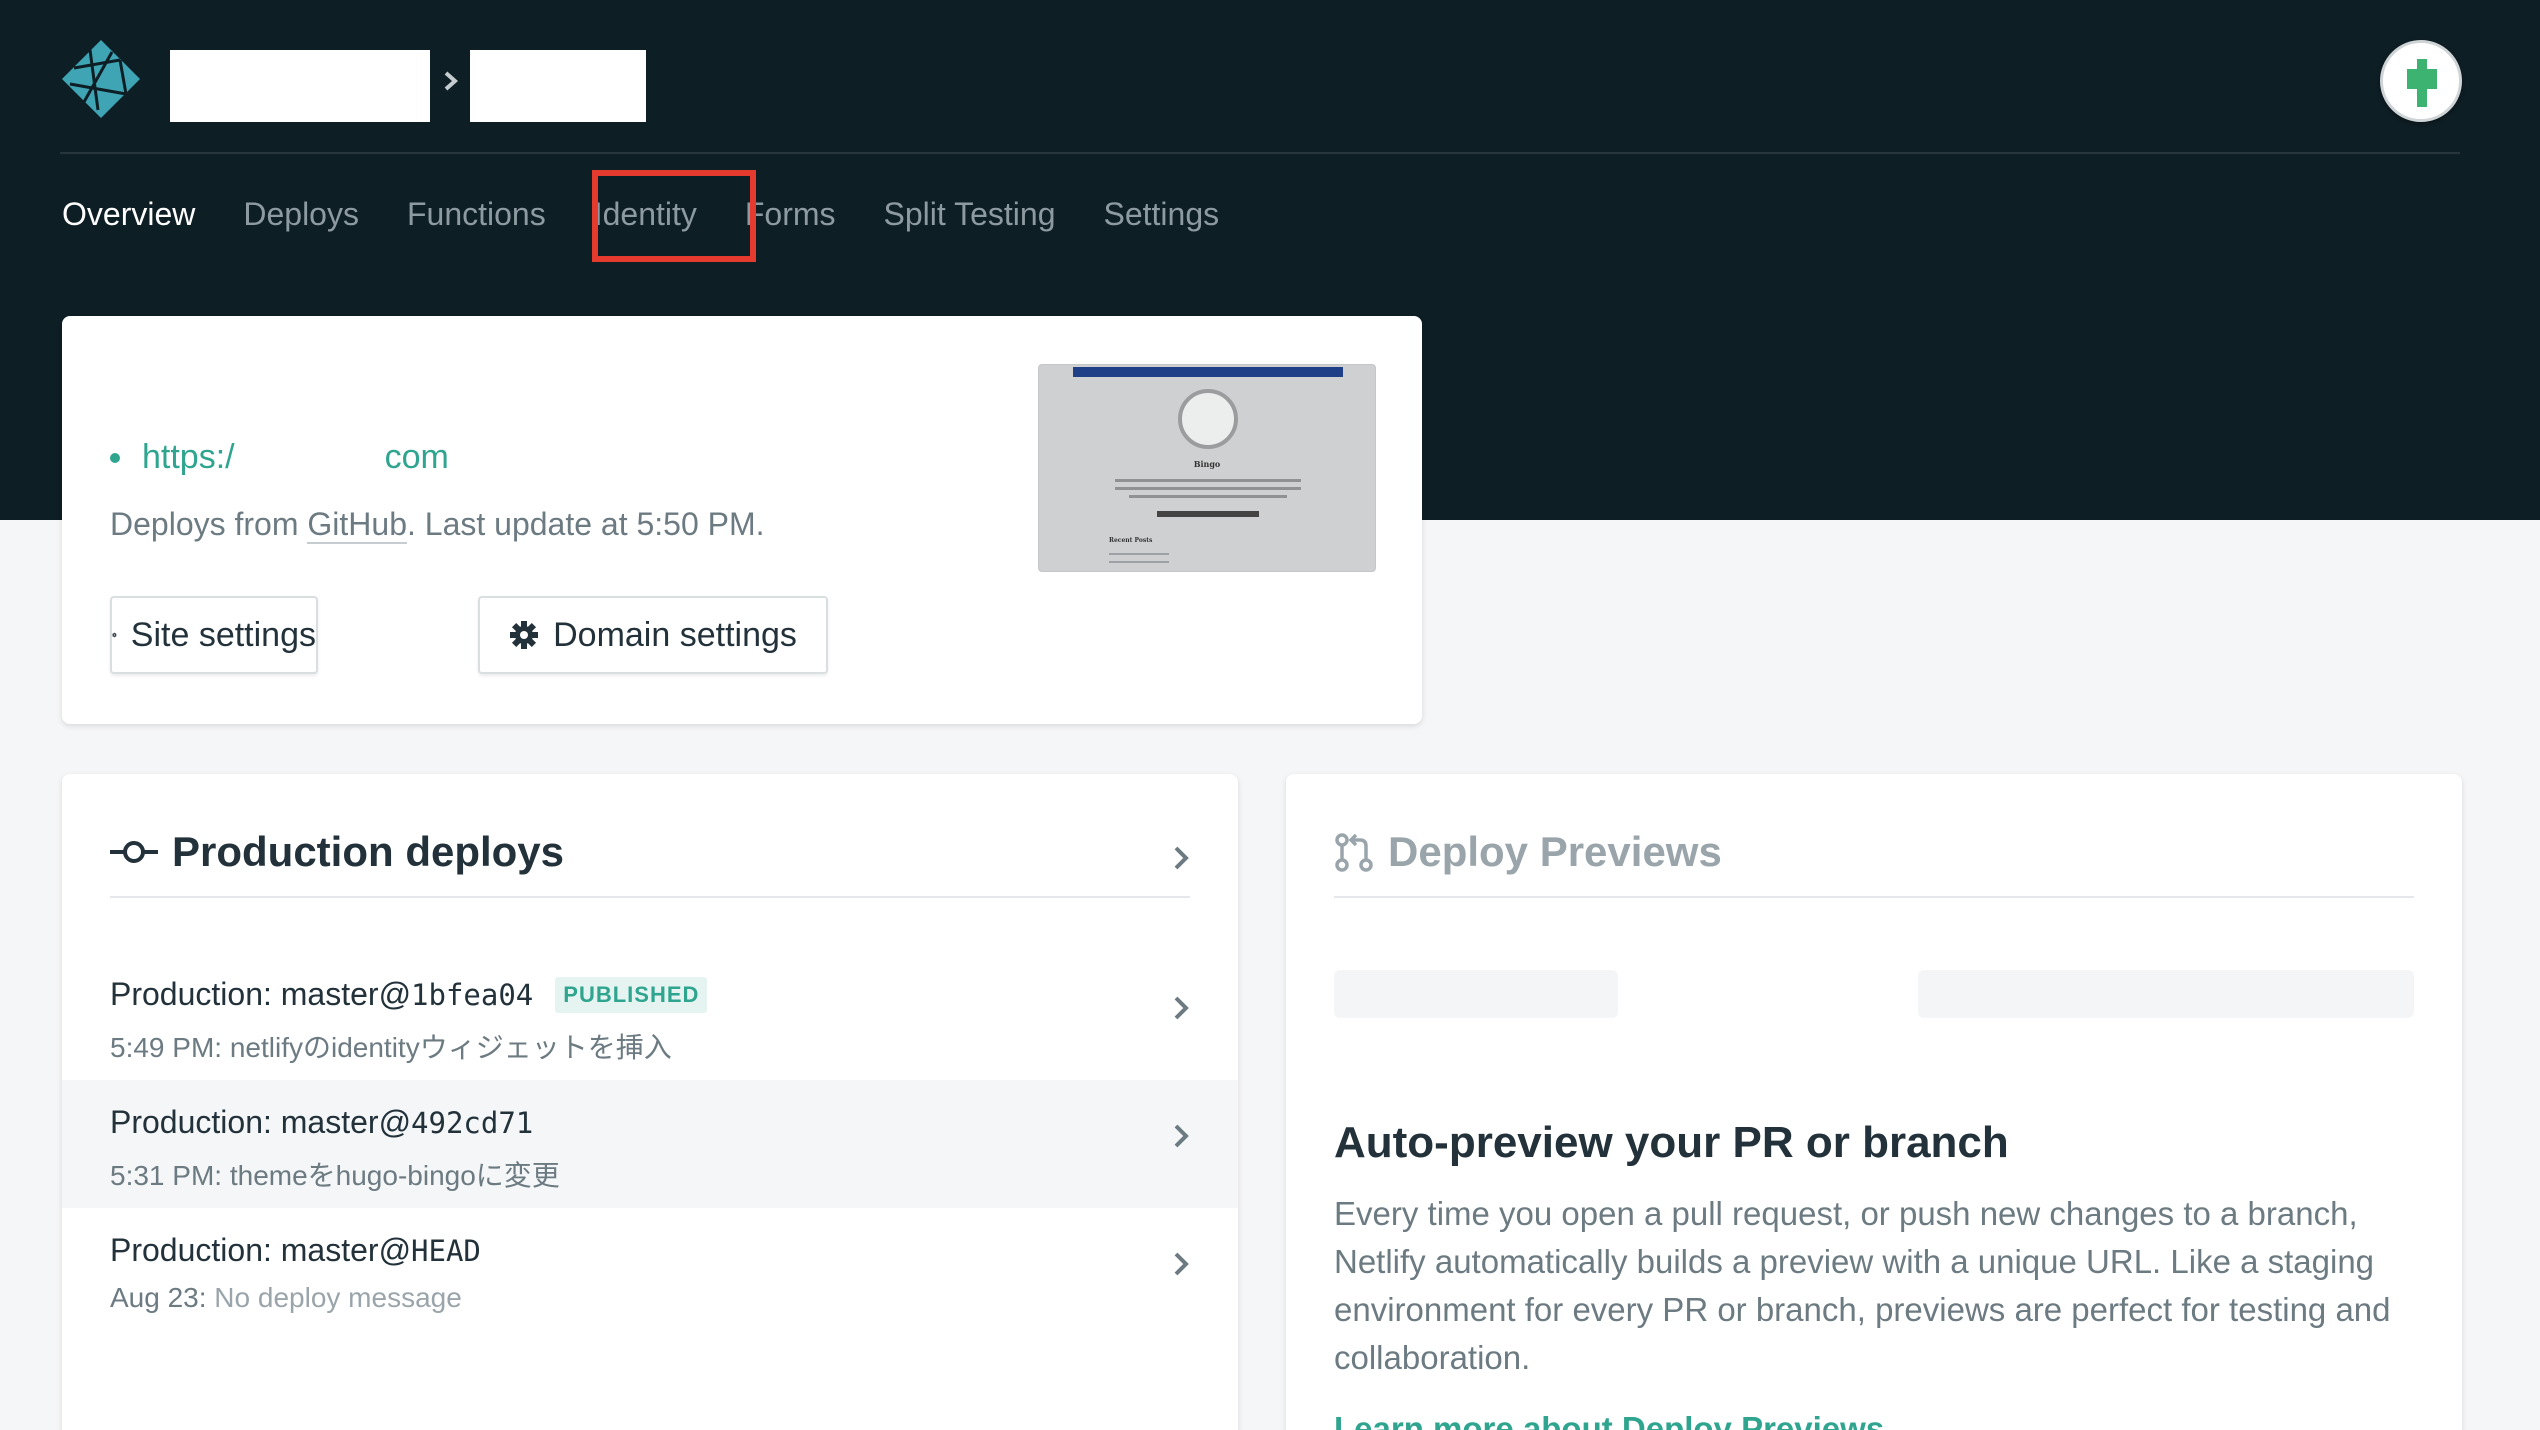  I want to click on deploy-message-text: No deploy message, so click(334, 1297).